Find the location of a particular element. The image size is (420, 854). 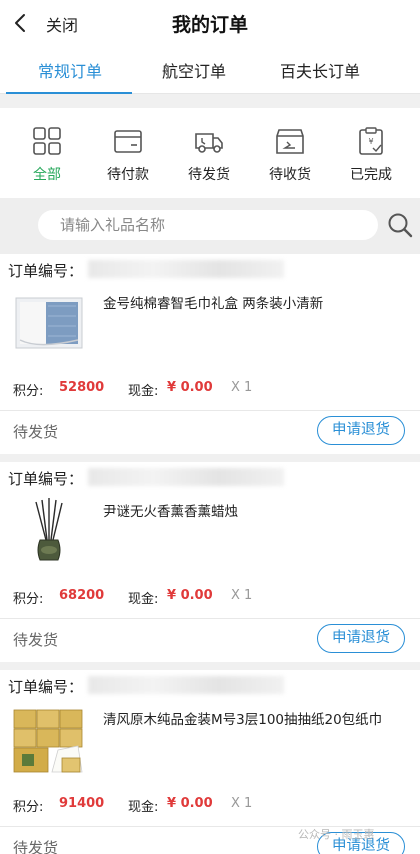

top-bar: 关闭 我的订单 is located at coordinates (210, 23).